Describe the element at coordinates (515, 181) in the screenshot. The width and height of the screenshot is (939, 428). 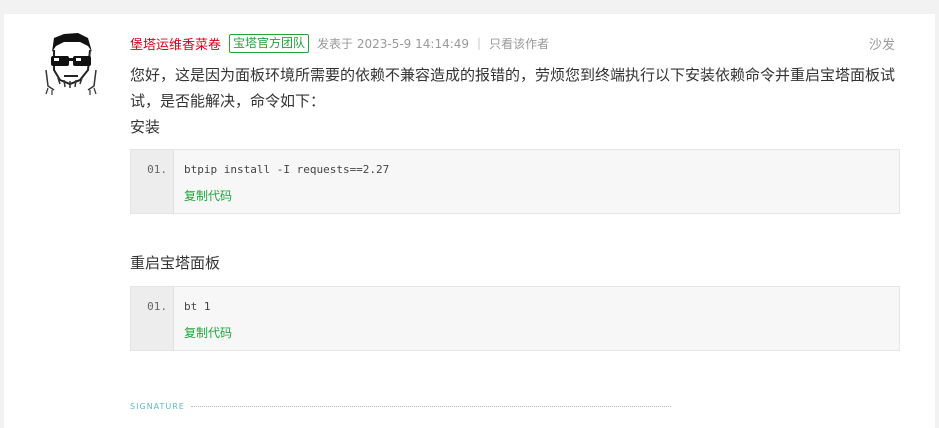
I see `code-block-install: 01. btpip install -I requests==2.27 复制代码` at that location.